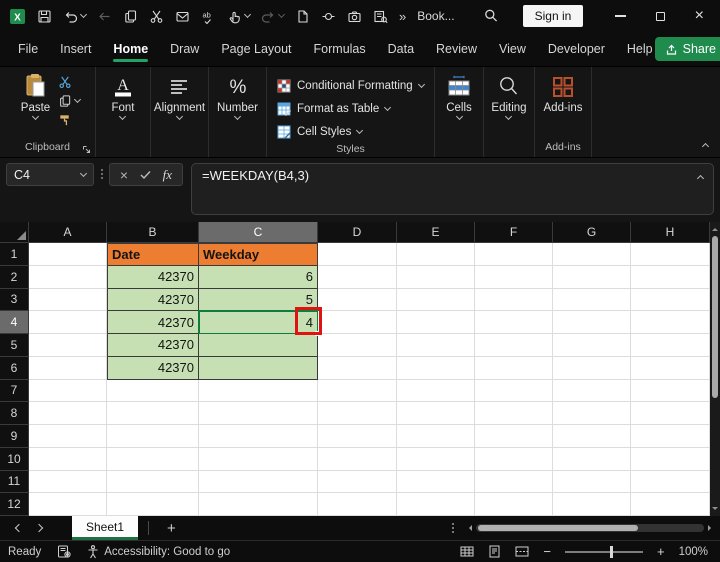 This screenshot has width=720, height=562. Describe the element at coordinates (670, 300) in the screenshot. I see `cell-H3` at that location.